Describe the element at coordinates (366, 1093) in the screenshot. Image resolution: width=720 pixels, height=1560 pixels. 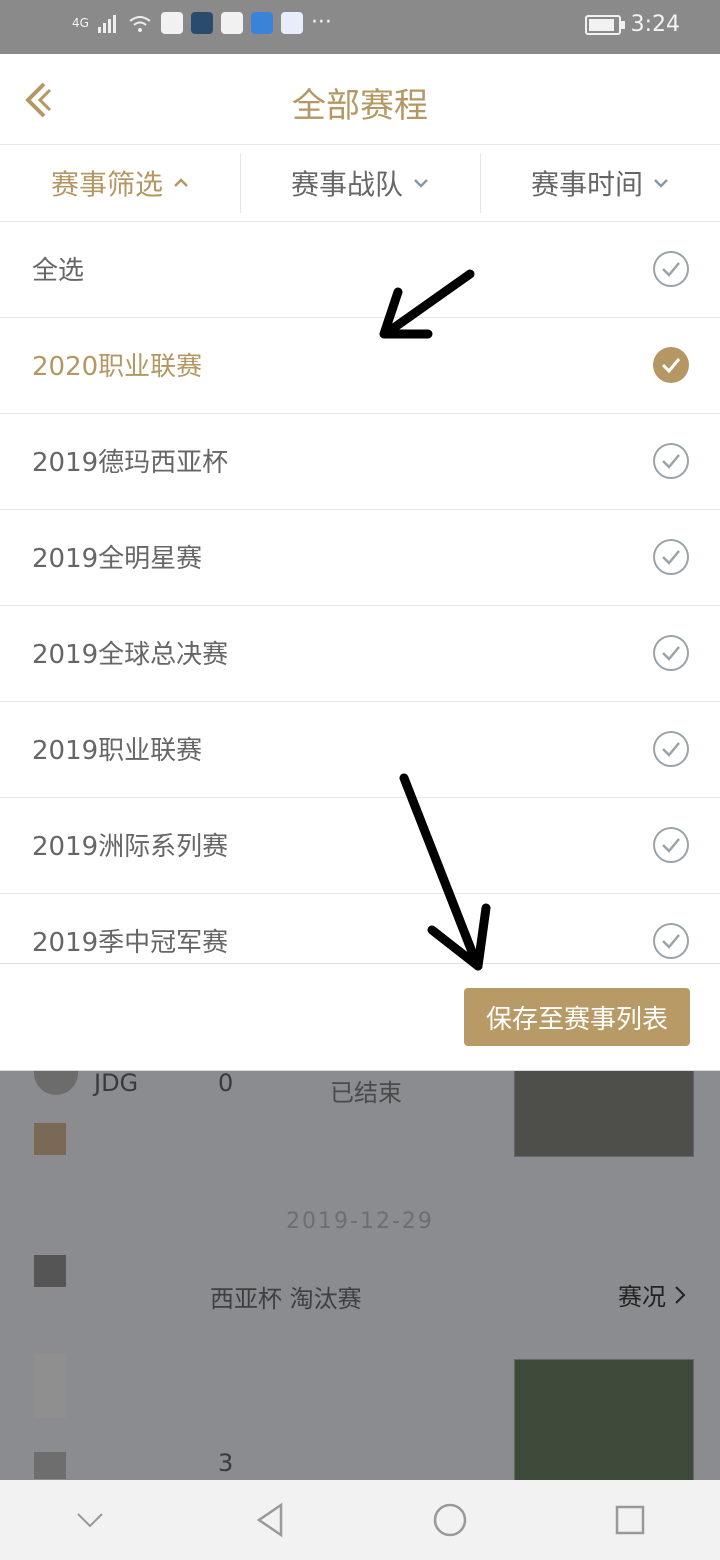
I see `match-status: 已结束` at that location.